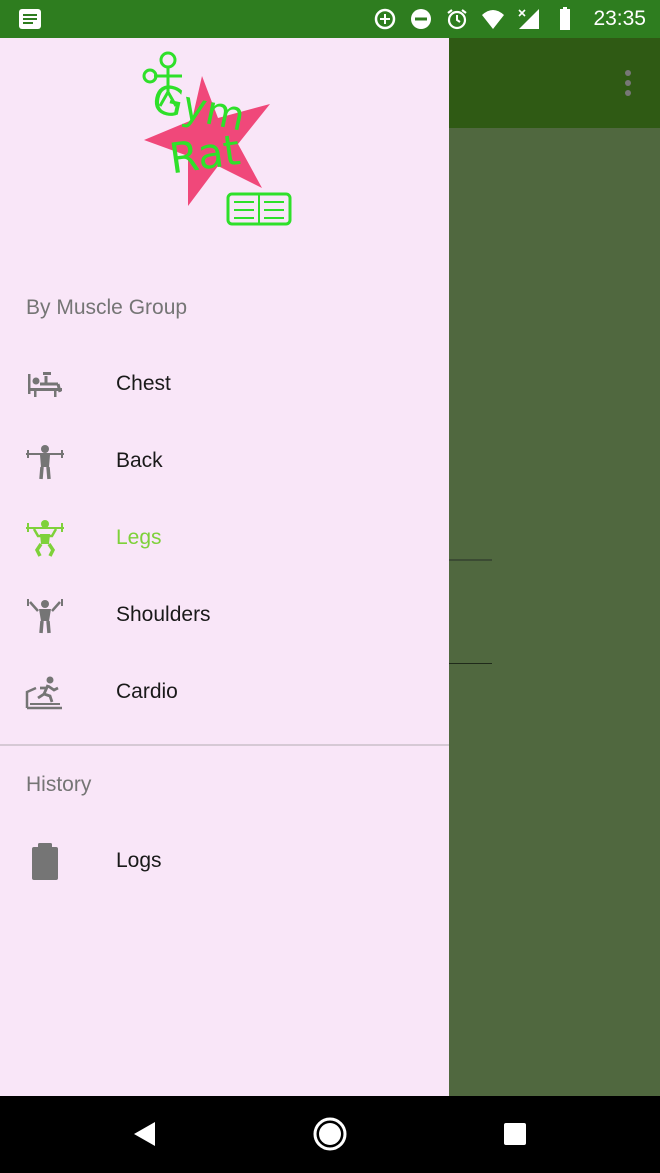  I want to click on drawer-item-label: Shoulders, so click(163, 614).